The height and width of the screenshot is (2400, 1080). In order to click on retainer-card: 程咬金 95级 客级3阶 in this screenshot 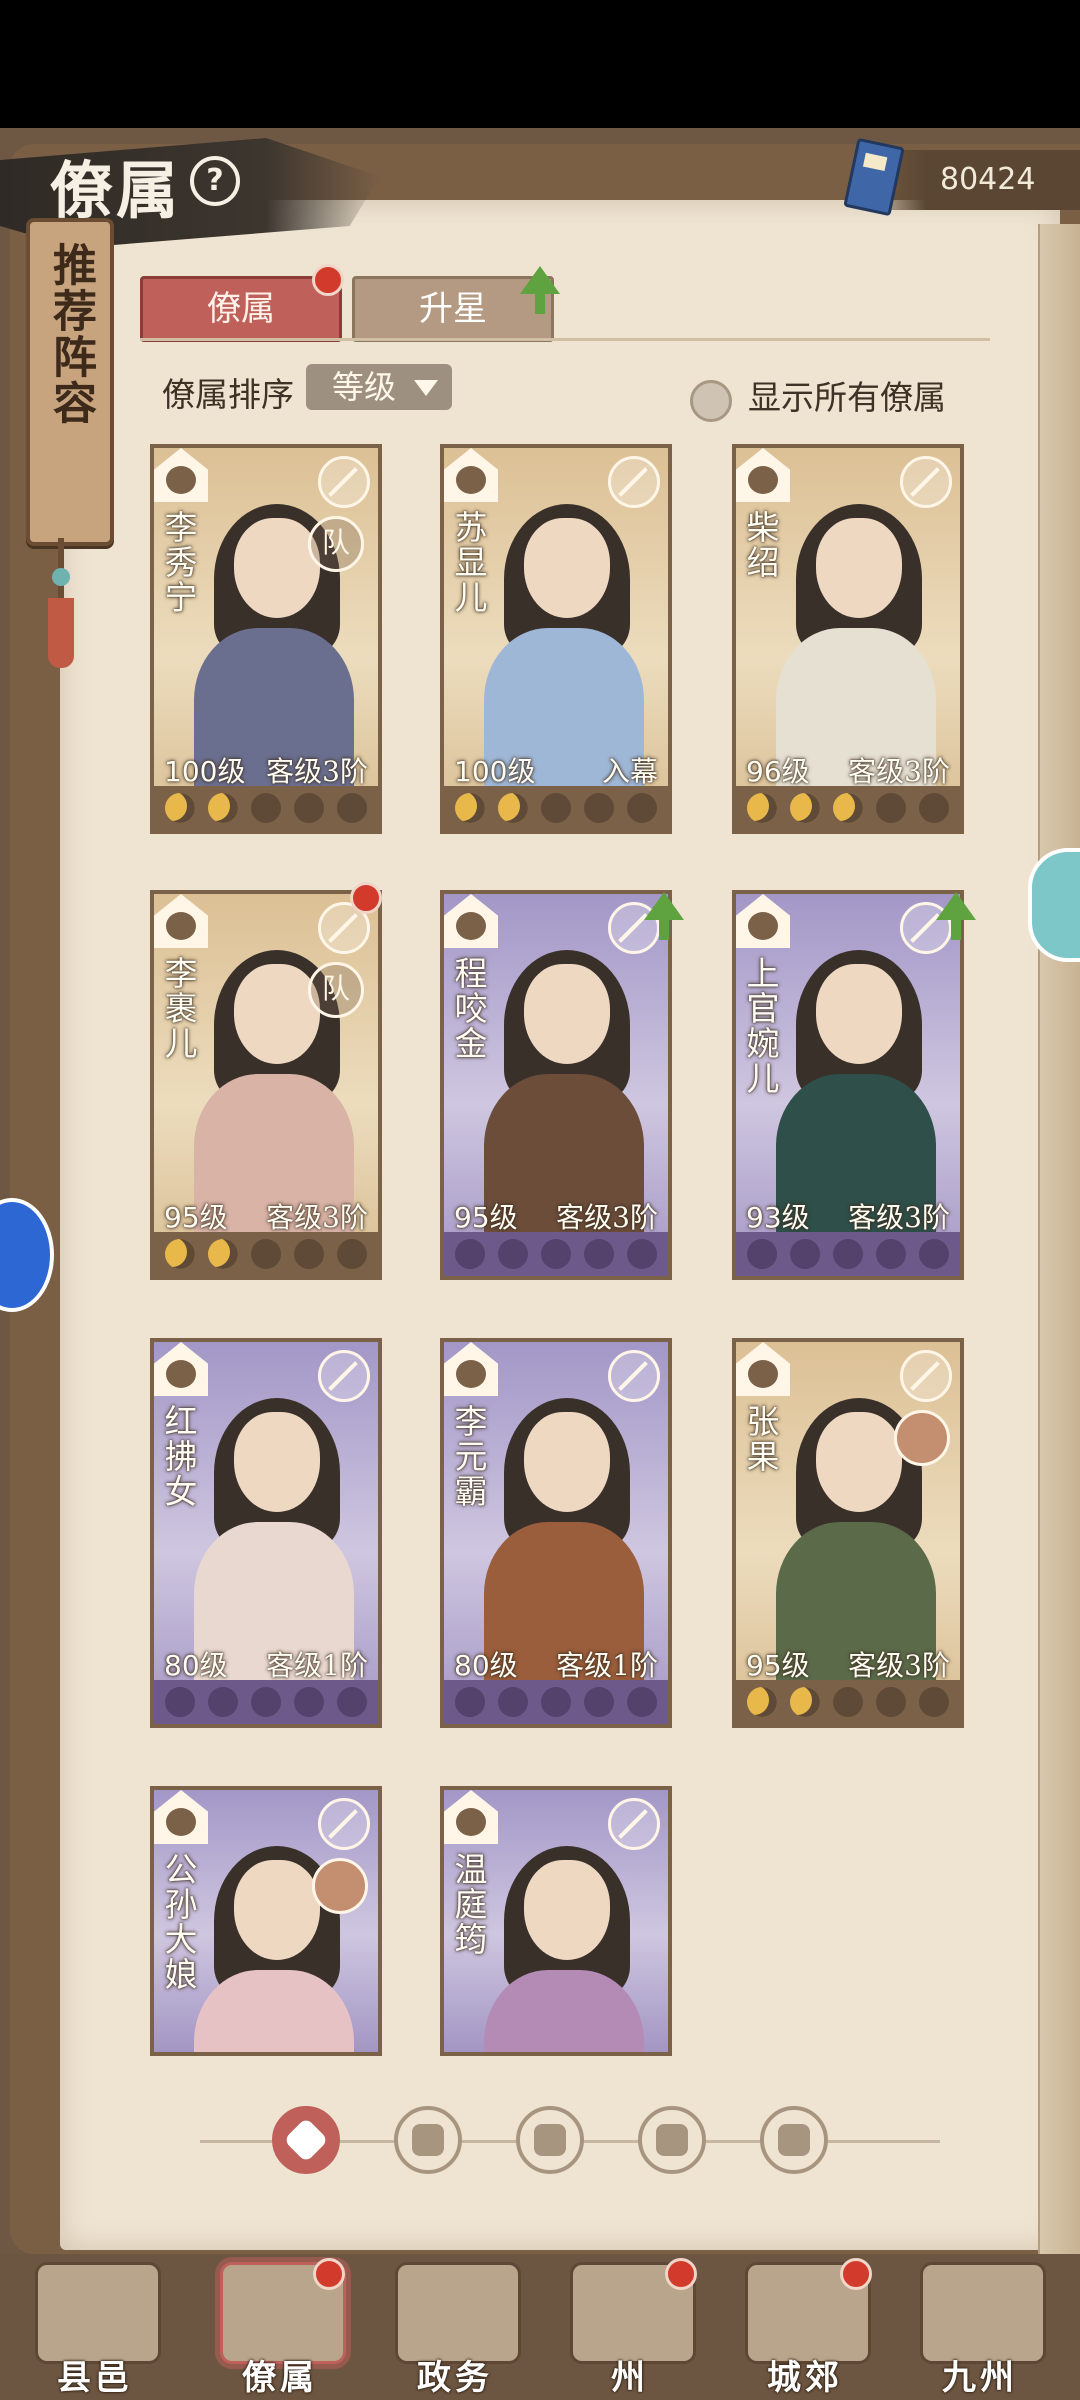, I will do `click(556, 1085)`.